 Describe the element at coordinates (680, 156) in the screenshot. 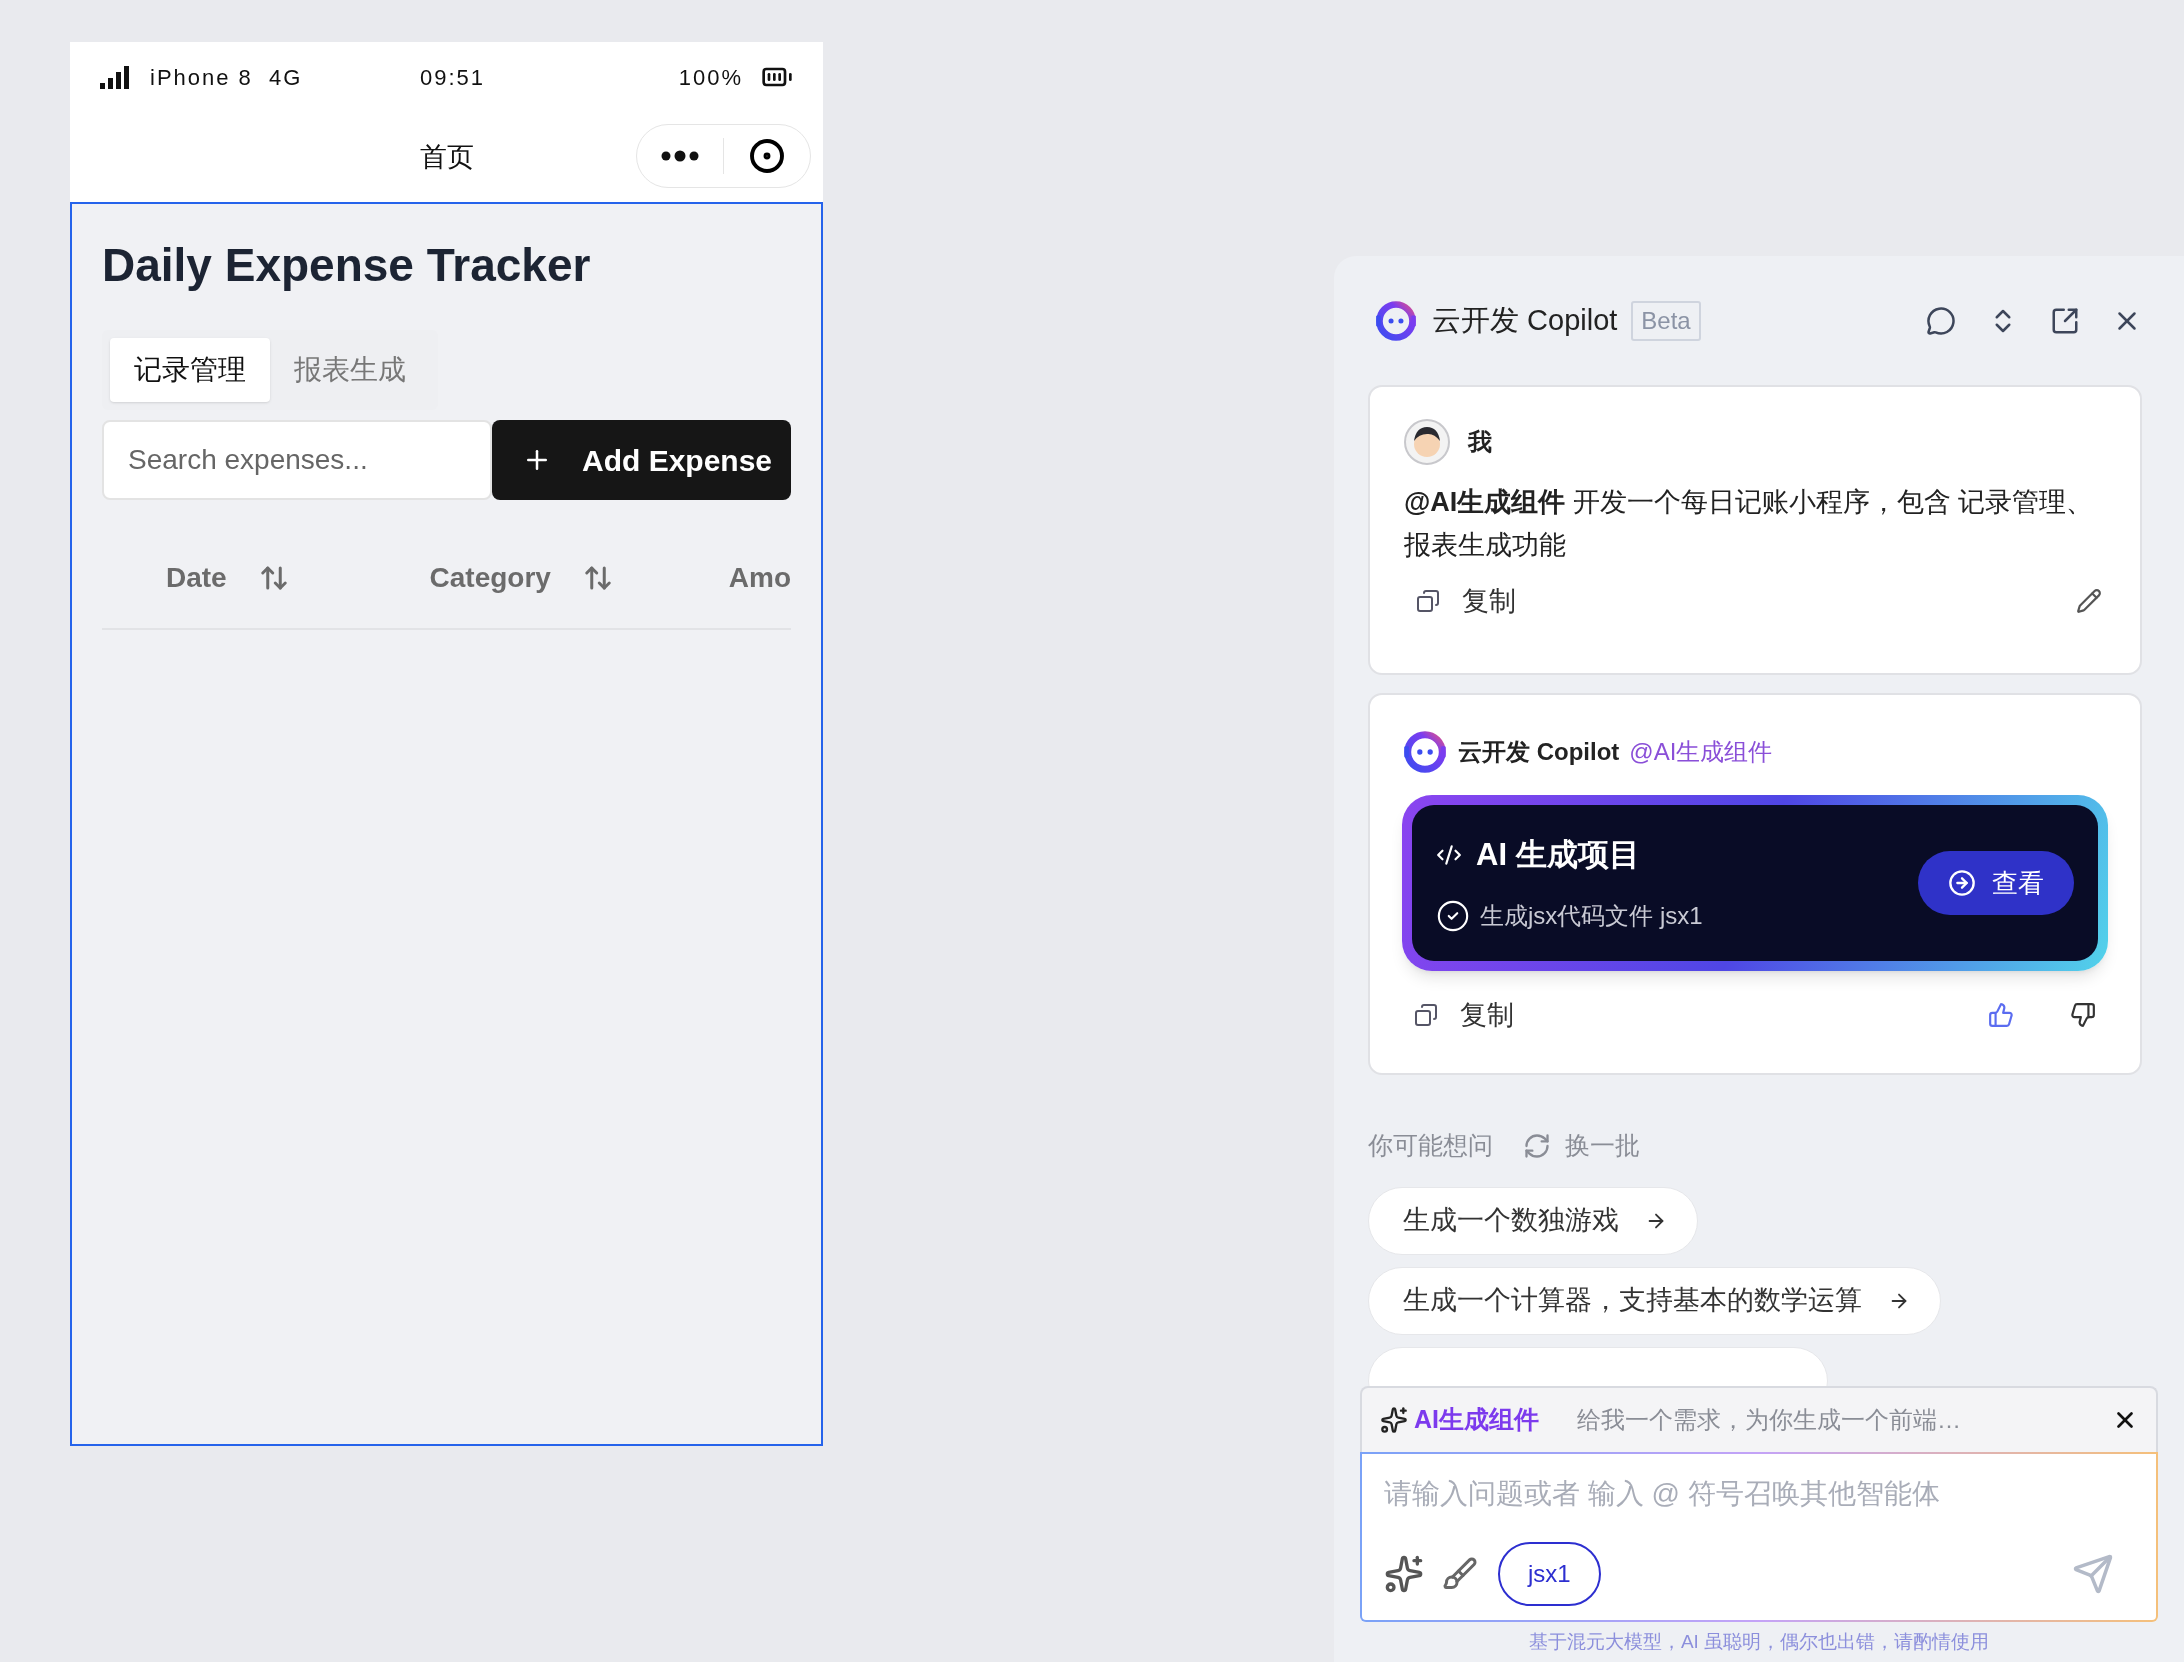

I see `more-icon` at that location.